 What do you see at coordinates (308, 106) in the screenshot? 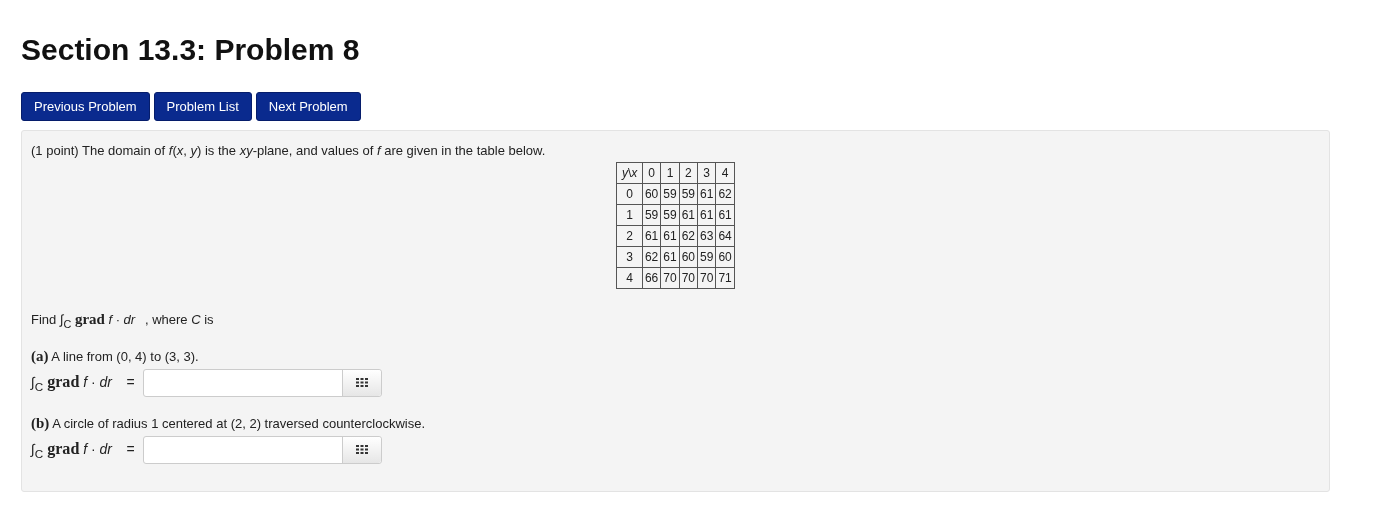
I see `nav-button: Next Problem` at bounding box center [308, 106].